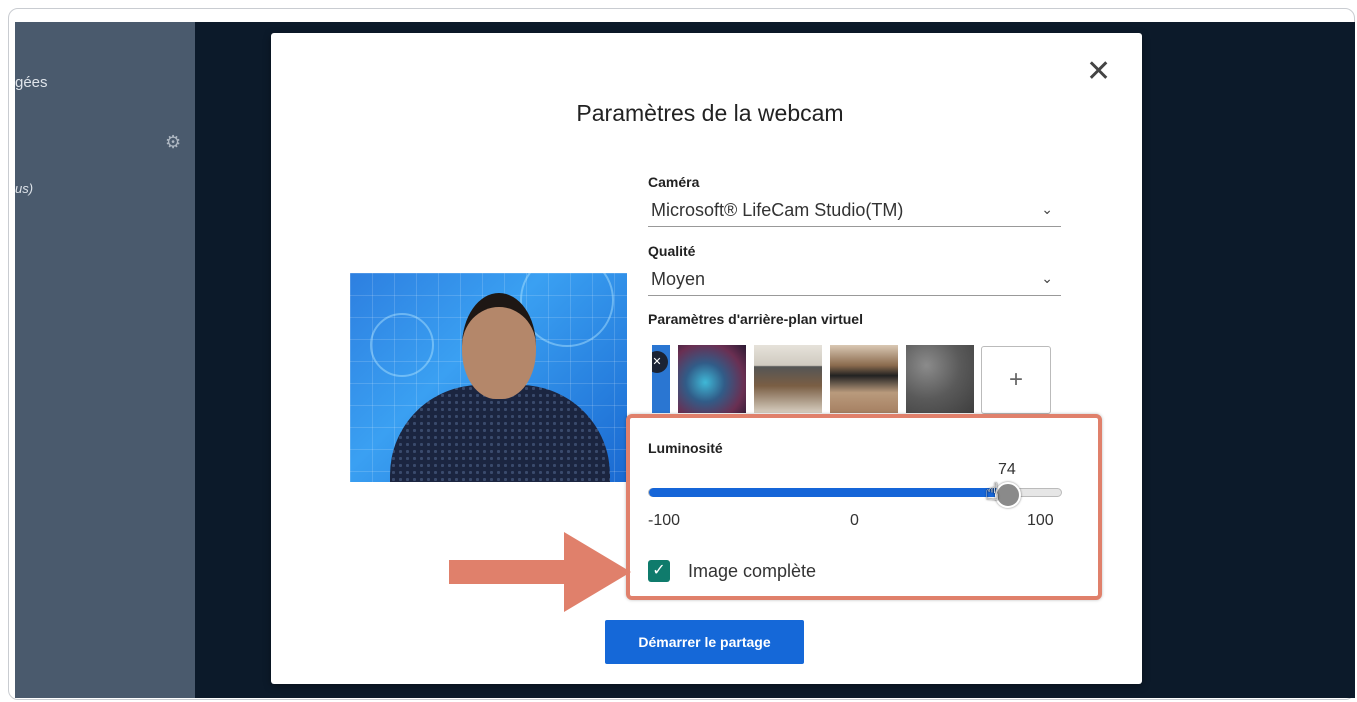  What do you see at coordinates (854, 281) in the screenshot?
I see `quality-select: Moyen ⌄` at bounding box center [854, 281].